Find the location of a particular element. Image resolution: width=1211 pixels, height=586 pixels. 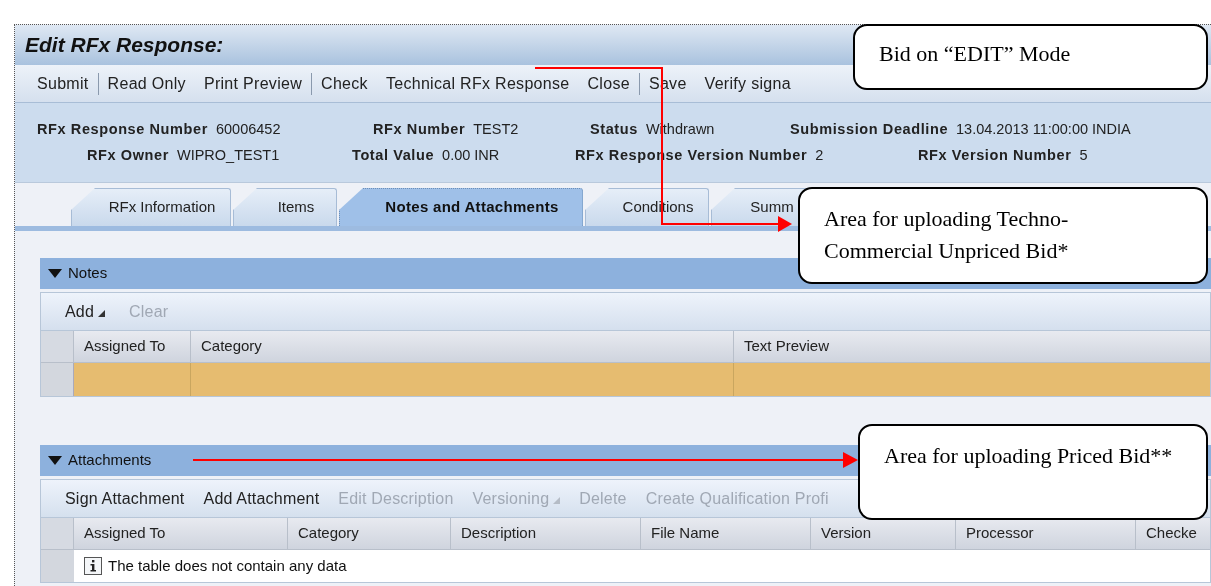

field-label: RFx Response Number is located at coordinates (122, 129).